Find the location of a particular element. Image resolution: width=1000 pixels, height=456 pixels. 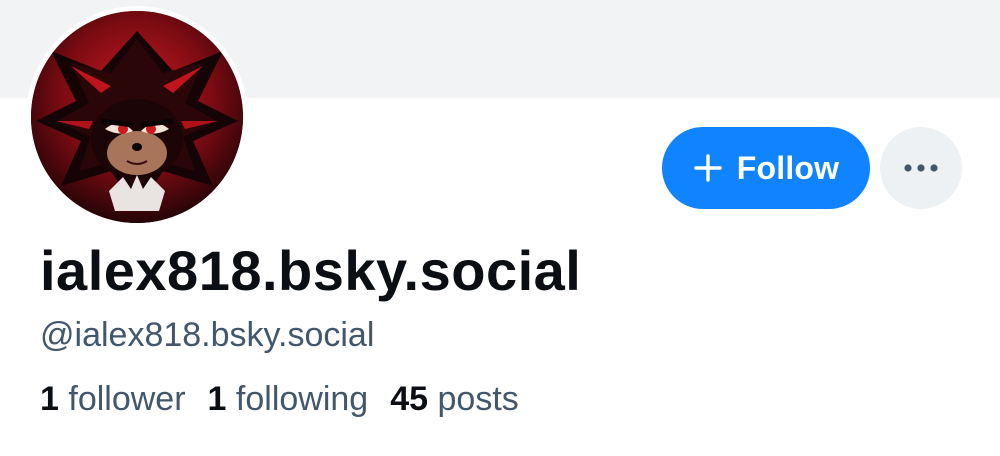

follow-label: Follow is located at coordinates (788, 167).